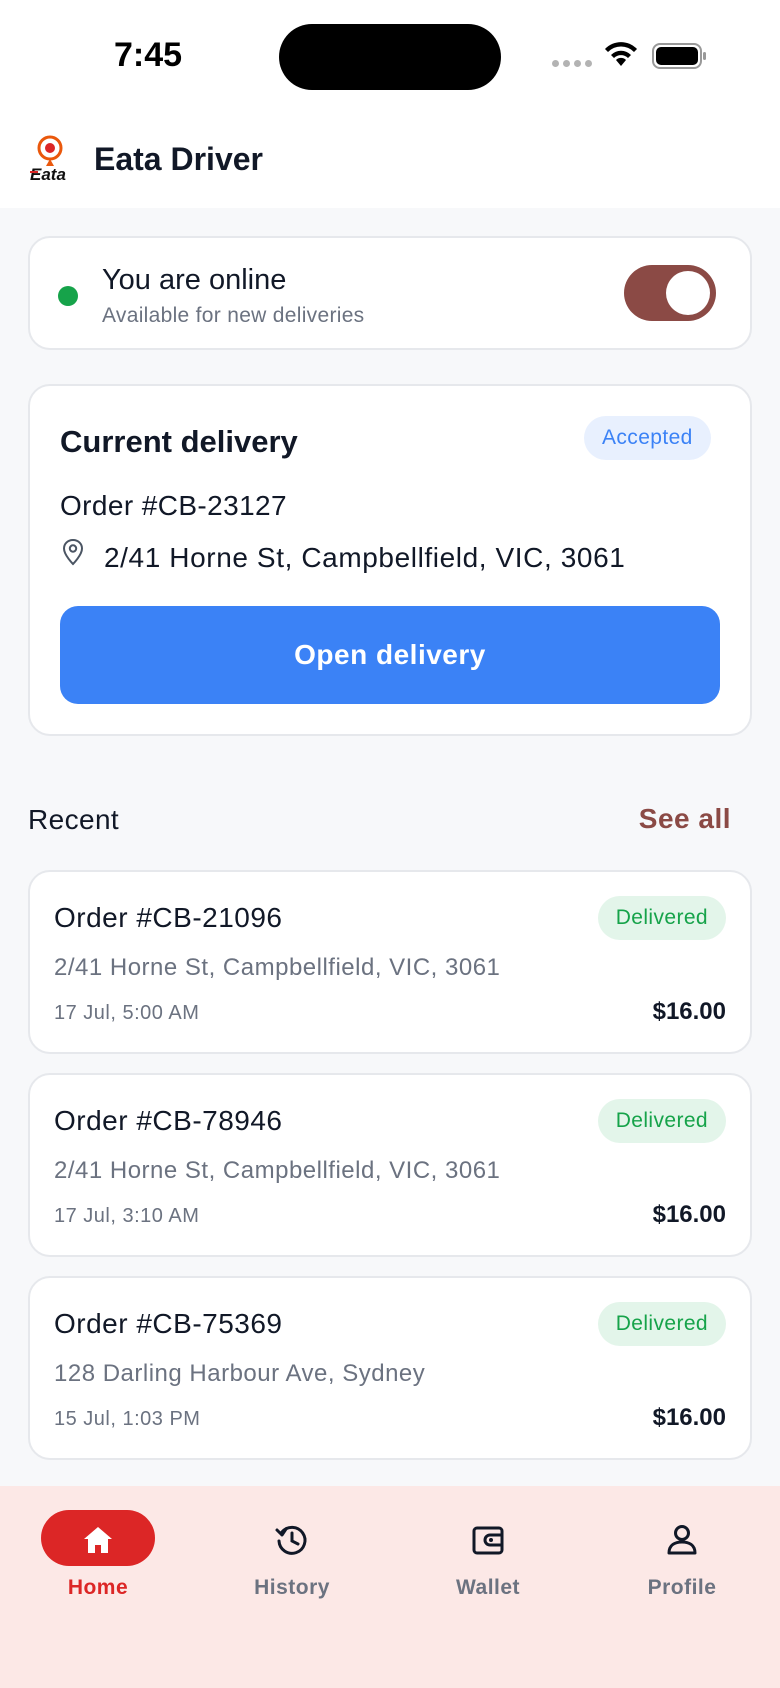 Image resolution: width=780 pixels, height=1688 pixels. Describe the element at coordinates (365, 557) in the screenshot. I see `current-delivery-address: 2/41 Horne St, Campbellfield, VIC, 3061` at that location.